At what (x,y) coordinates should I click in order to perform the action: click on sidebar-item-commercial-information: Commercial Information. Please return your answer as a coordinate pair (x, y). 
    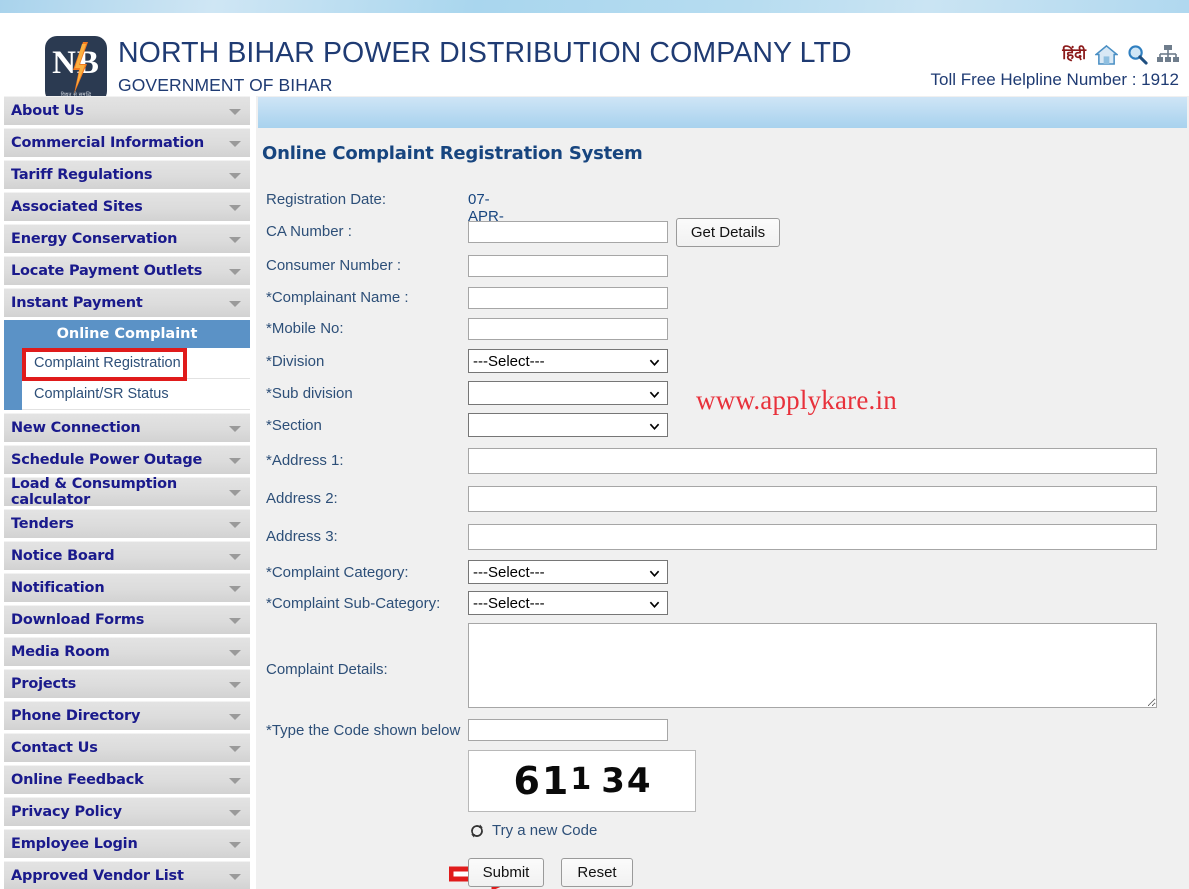
    Looking at the image, I should click on (127, 142).